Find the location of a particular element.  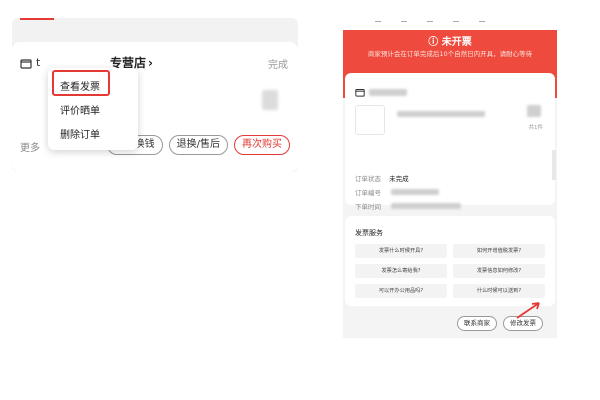

order-number-row: 订单编号 is located at coordinates (371, 192).